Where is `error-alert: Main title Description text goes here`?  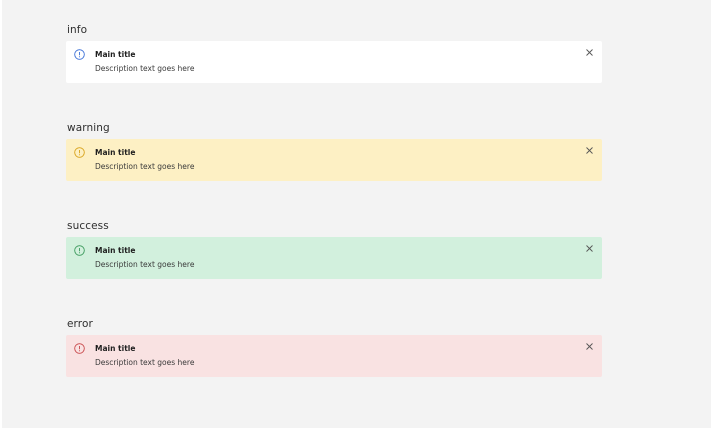 error-alert: Main title Description text goes here is located at coordinates (334, 356).